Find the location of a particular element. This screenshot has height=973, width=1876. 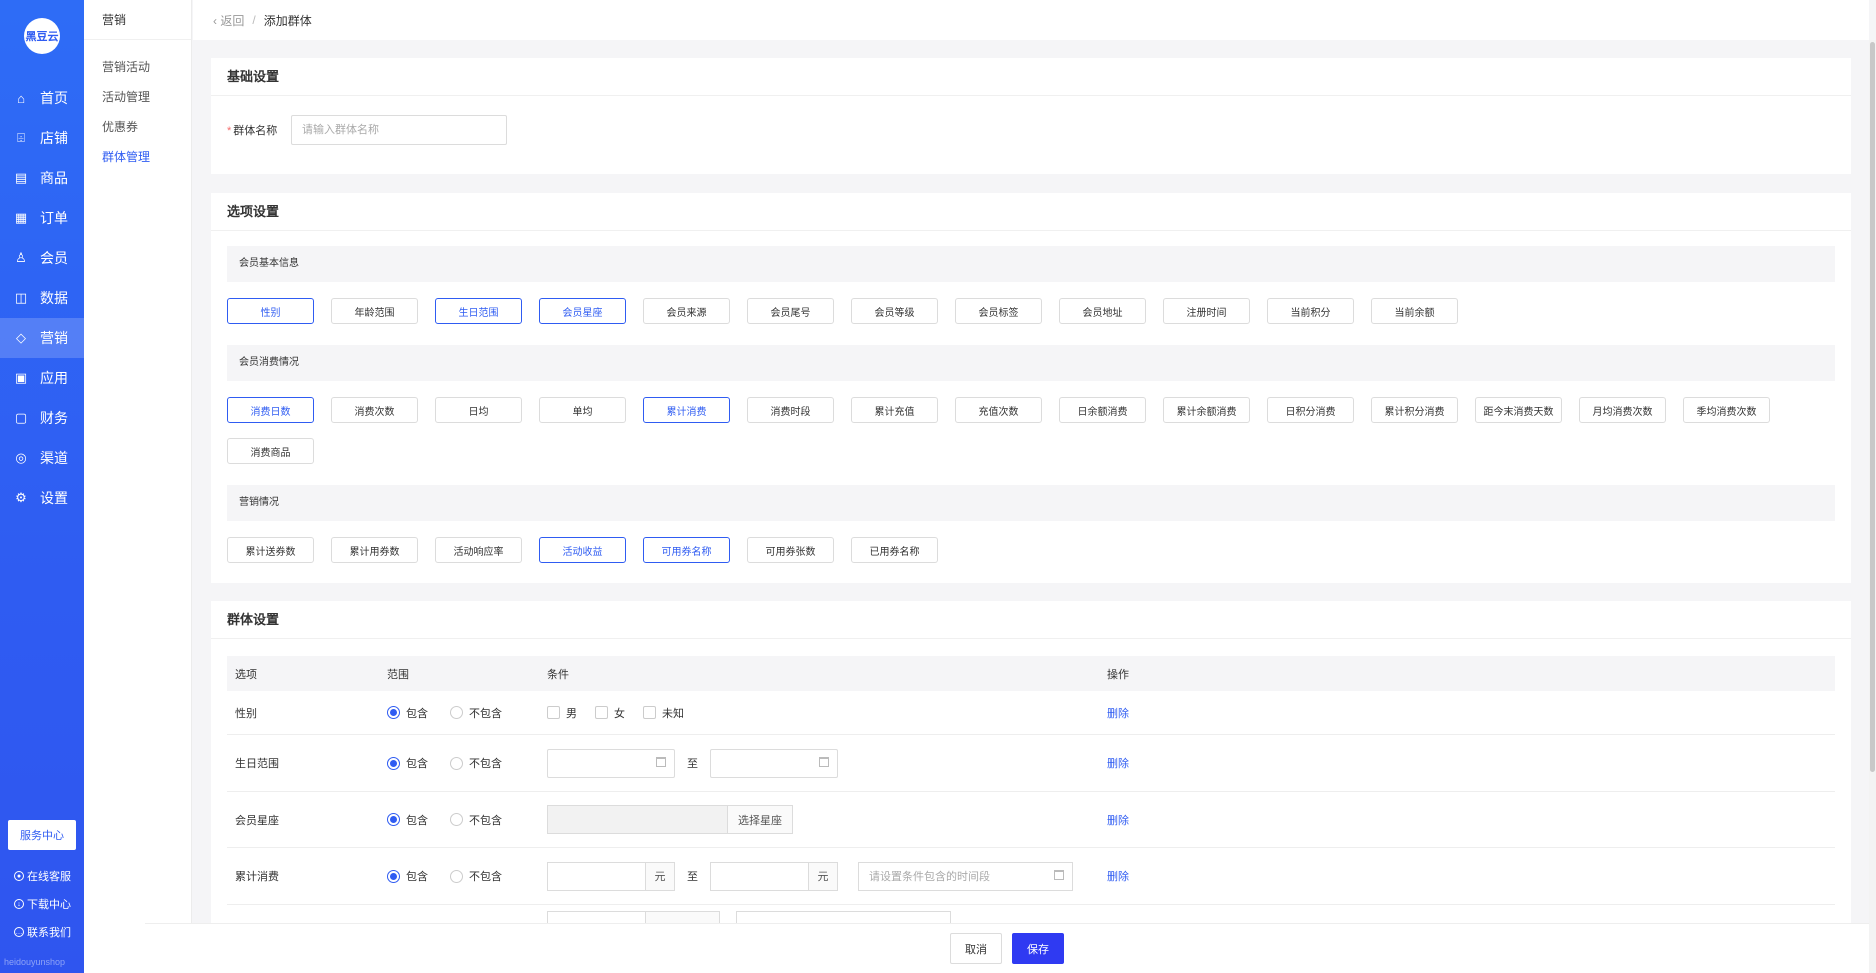

nav-item-9: ◎ 渠道 is located at coordinates (42, 458).